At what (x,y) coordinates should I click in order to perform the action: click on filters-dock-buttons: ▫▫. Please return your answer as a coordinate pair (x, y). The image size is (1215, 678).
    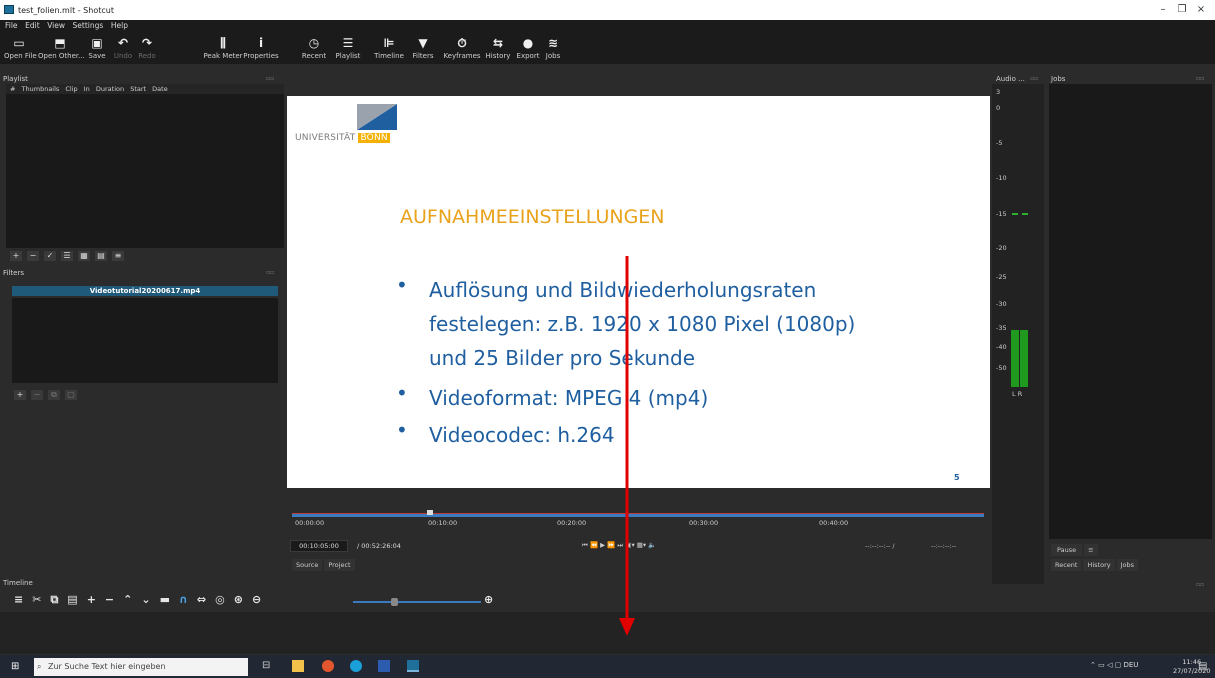
    Looking at the image, I should click on (270, 272).